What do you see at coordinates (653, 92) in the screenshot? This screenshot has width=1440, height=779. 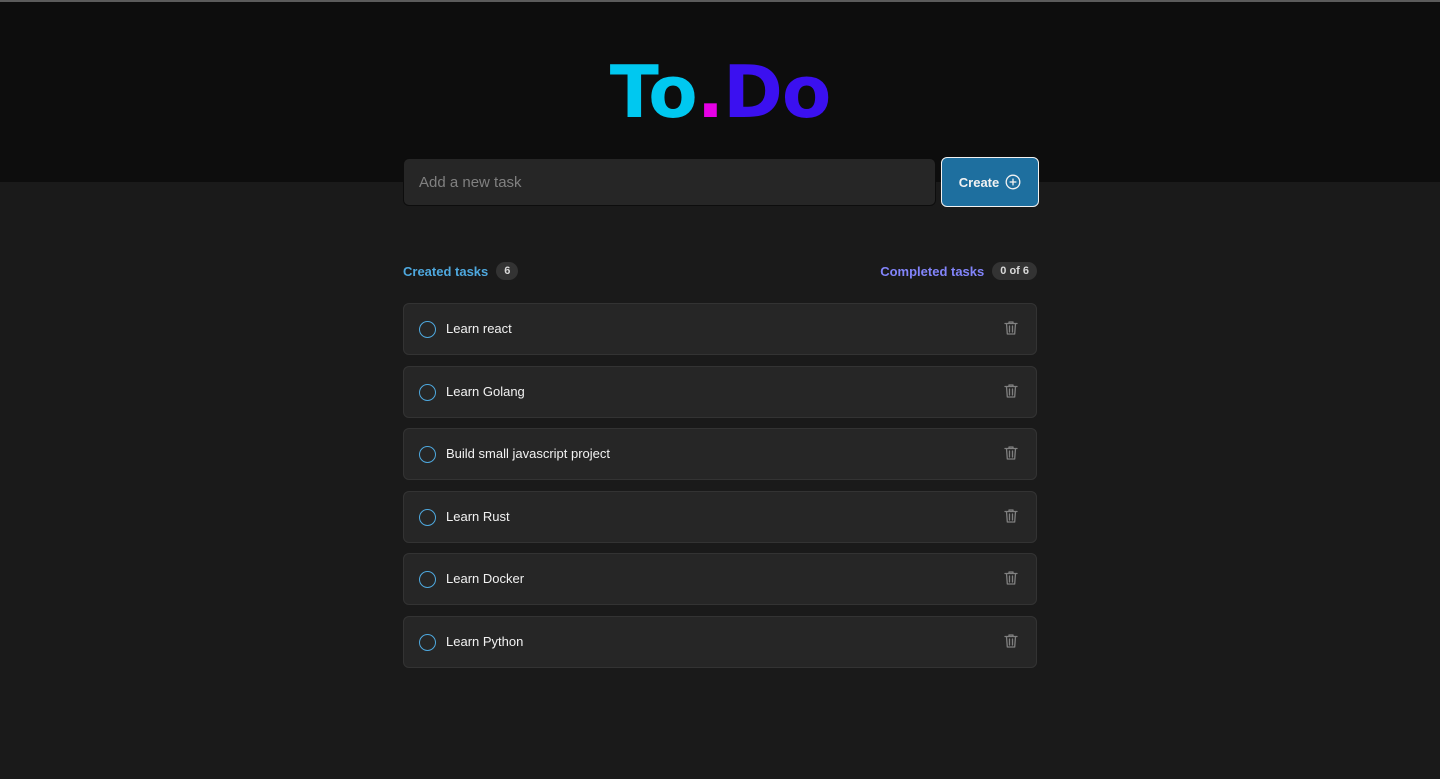 I see `logo-to: To` at bounding box center [653, 92].